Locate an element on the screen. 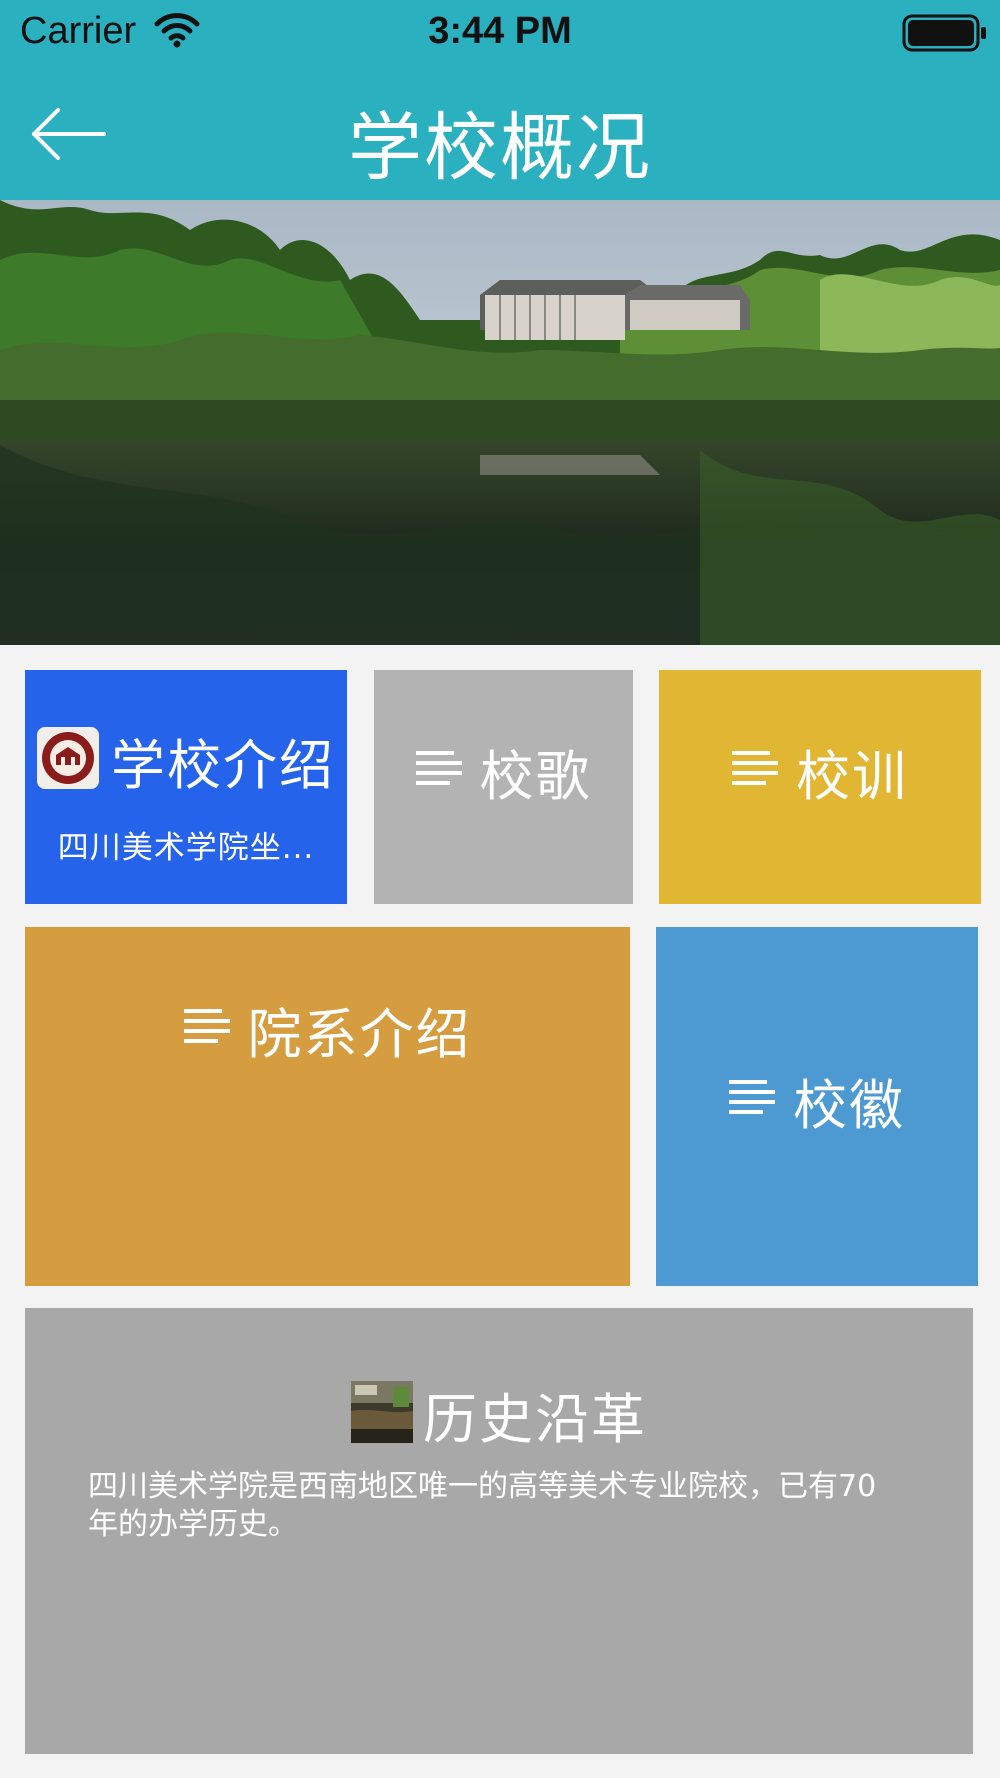 This screenshot has height=1778, width=1000. school-logo-icon is located at coordinates (68, 760).